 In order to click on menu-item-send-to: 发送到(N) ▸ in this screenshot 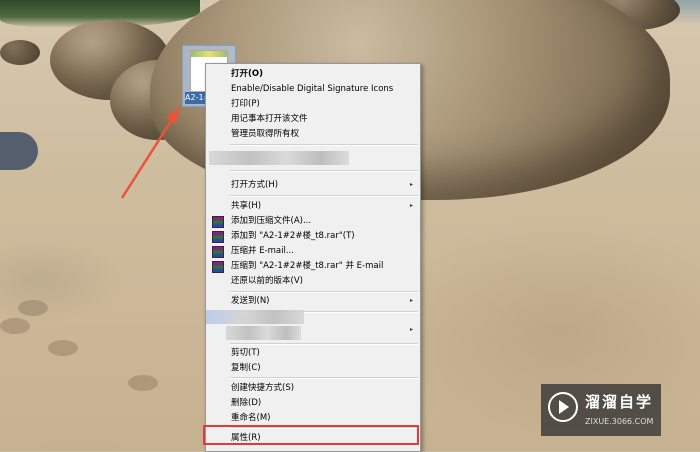, I will do `click(313, 301)`.